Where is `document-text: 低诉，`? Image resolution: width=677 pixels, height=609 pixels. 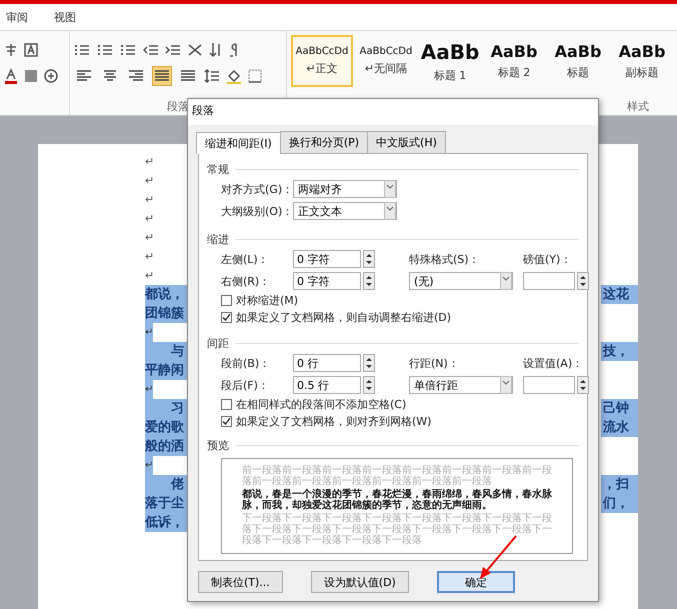 document-text: 低诉， is located at coordinates (166, 522).